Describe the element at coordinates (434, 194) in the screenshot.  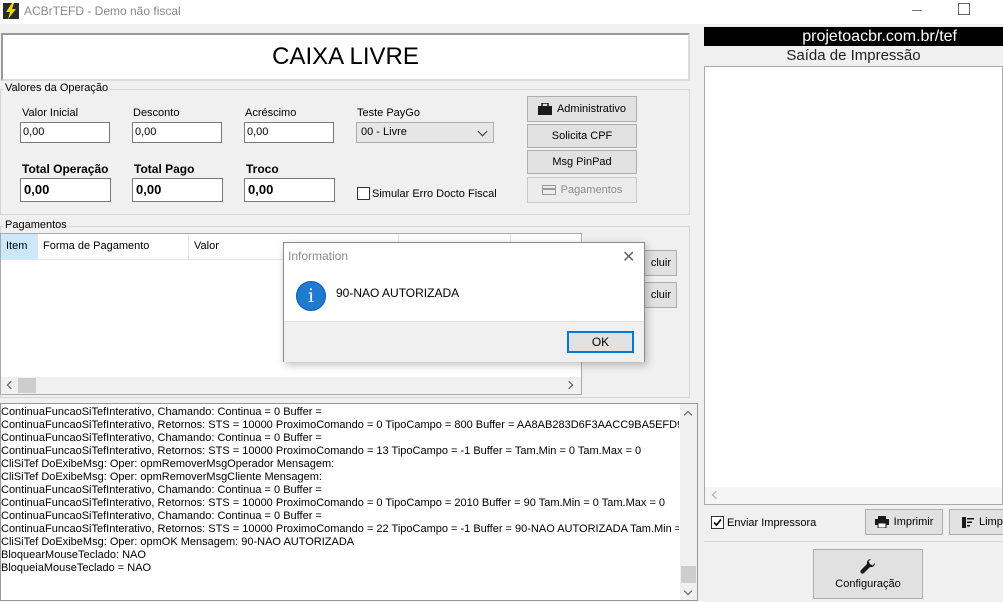
I see `simular-erro-label: Simular Erro Docto Fiscal` at that location.